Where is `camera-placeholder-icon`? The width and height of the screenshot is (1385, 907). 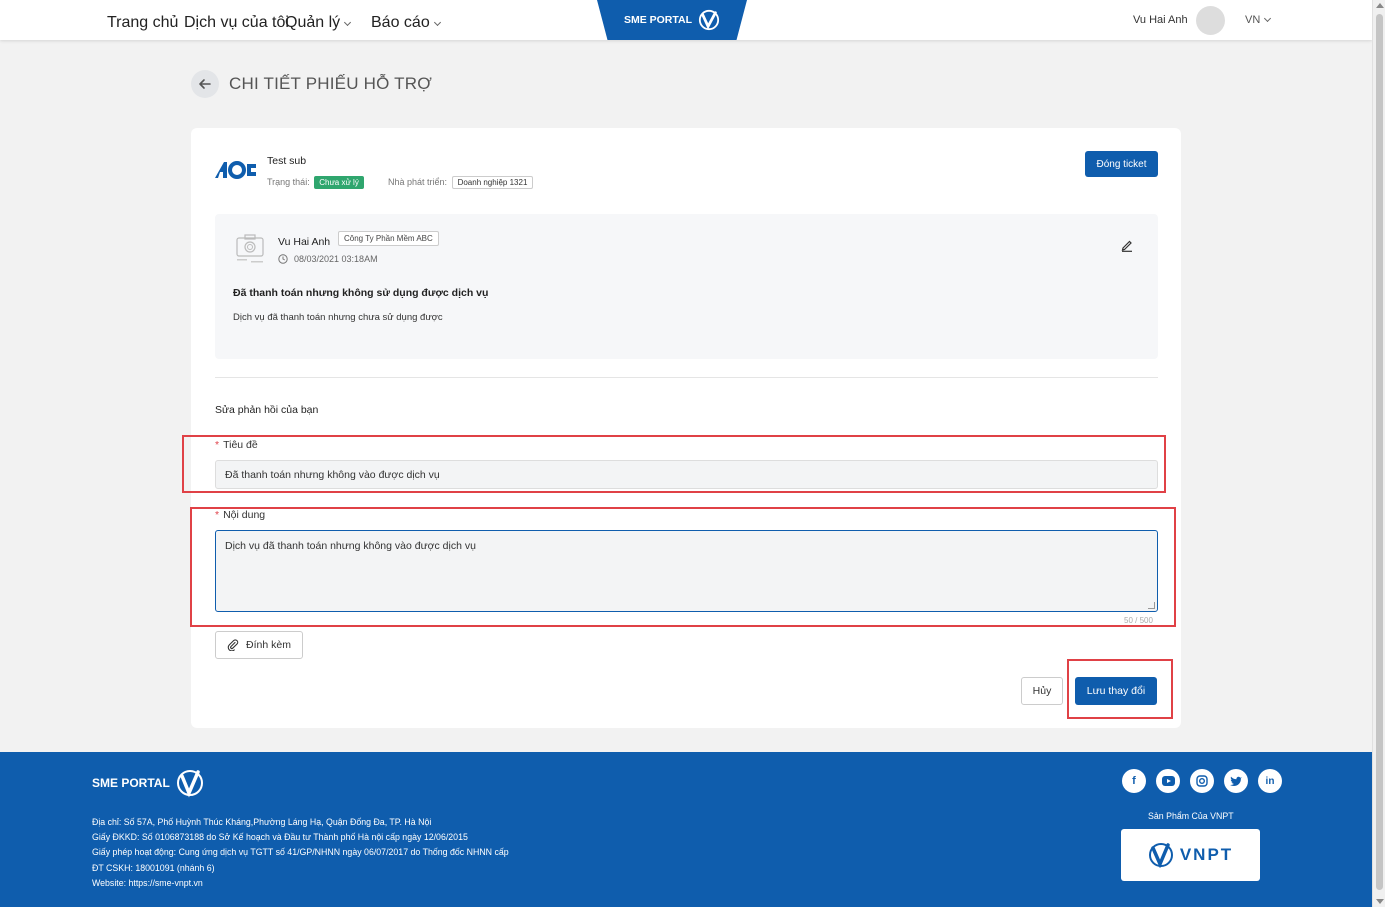
camera-placeholder-icon is located at coordinates (250, 248).